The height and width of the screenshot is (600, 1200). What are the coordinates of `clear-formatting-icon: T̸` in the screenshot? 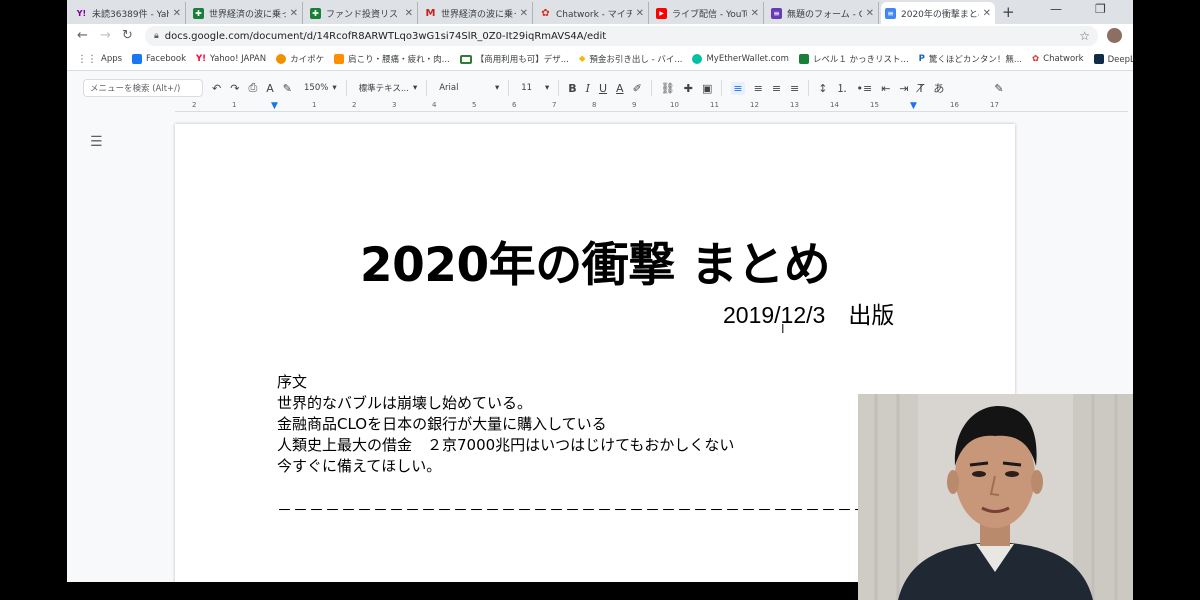 It's located at (921, 88).